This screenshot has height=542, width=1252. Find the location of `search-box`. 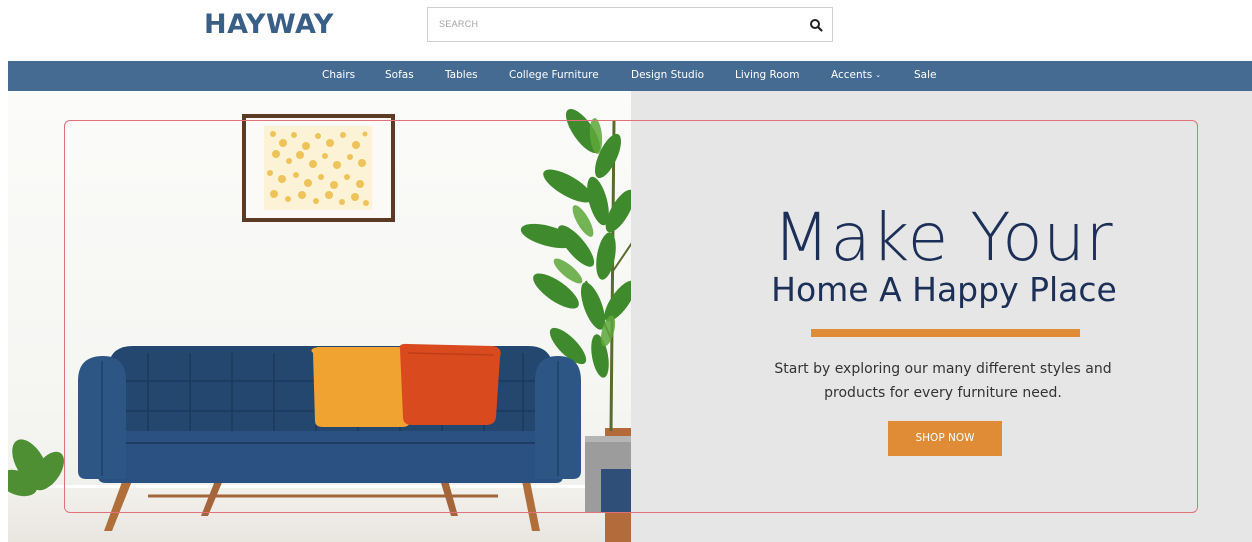

search-box is located at coordinates (630, 24).